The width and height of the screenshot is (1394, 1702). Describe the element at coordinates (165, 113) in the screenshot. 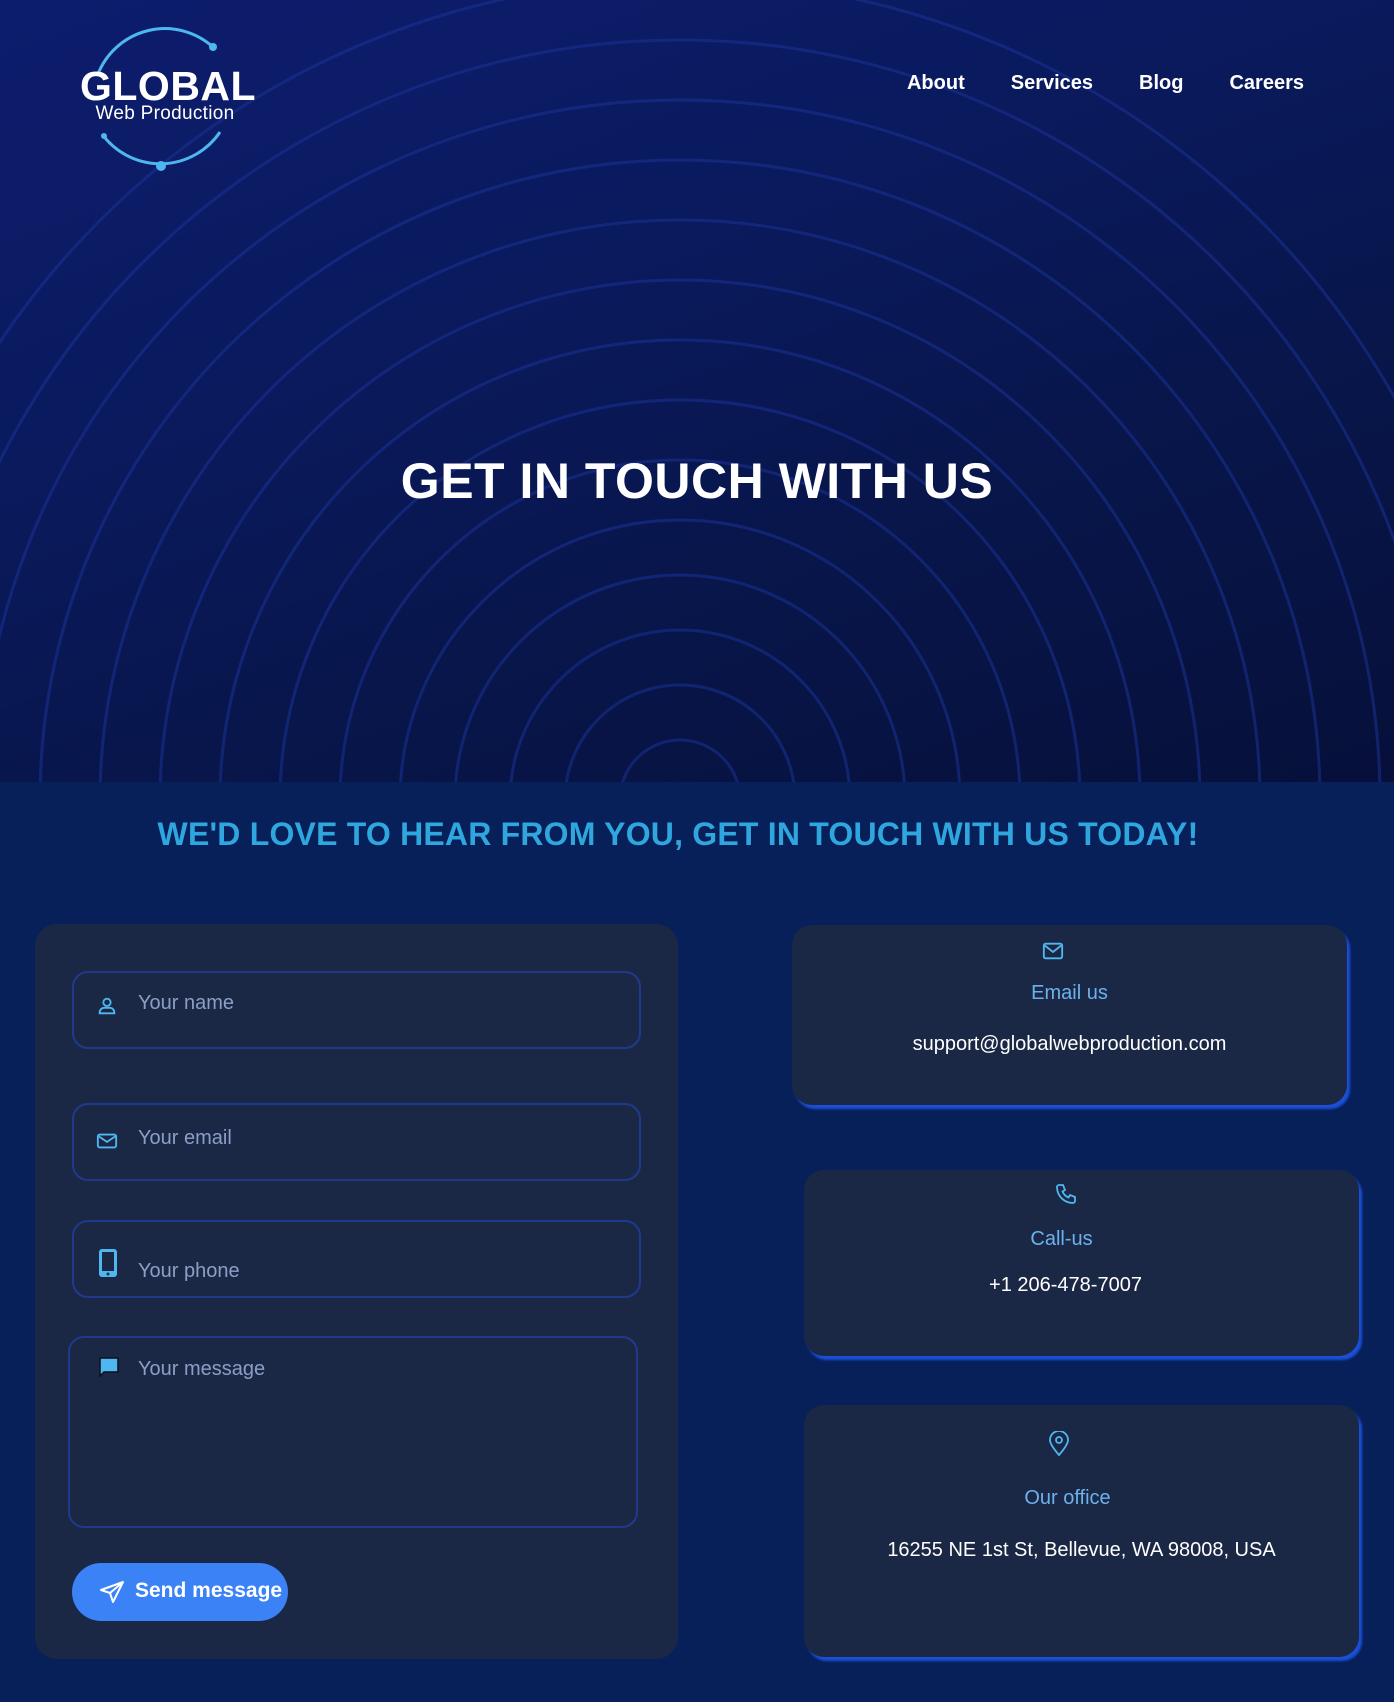

I see `logo-subtitle: Web Production` at that location.